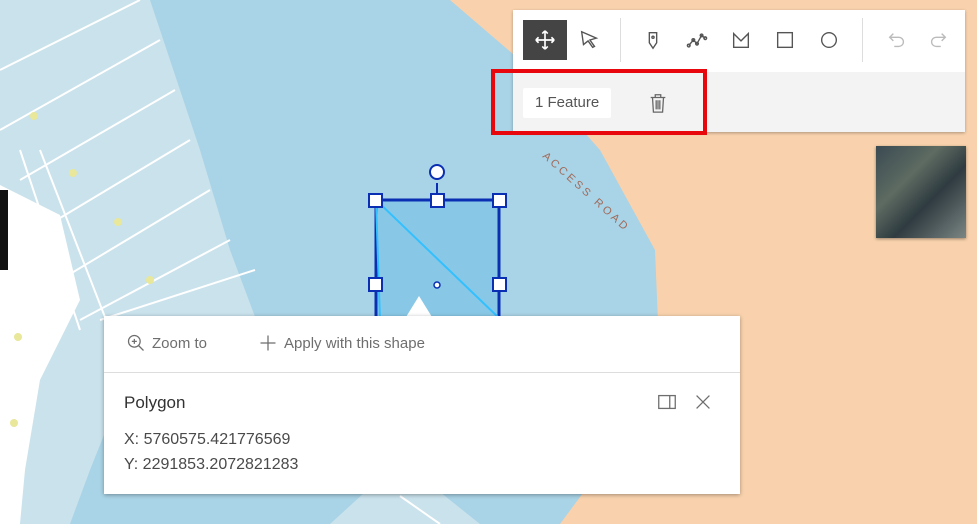 The image size is (977, 524). Describe the element at coordinates (703, 402) in the screenshot. I see `close-icon` at that location.